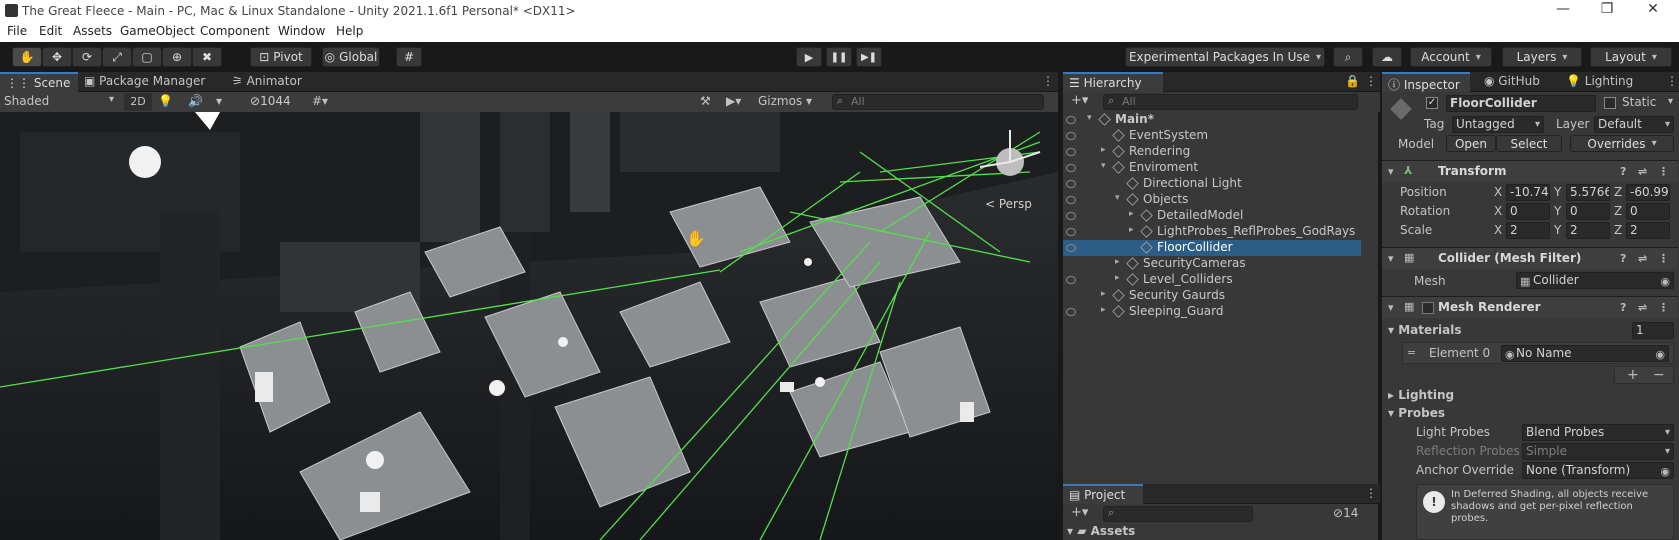  I want to click on tab-package-manager: ▣ Package Manager, so click(144, 82).